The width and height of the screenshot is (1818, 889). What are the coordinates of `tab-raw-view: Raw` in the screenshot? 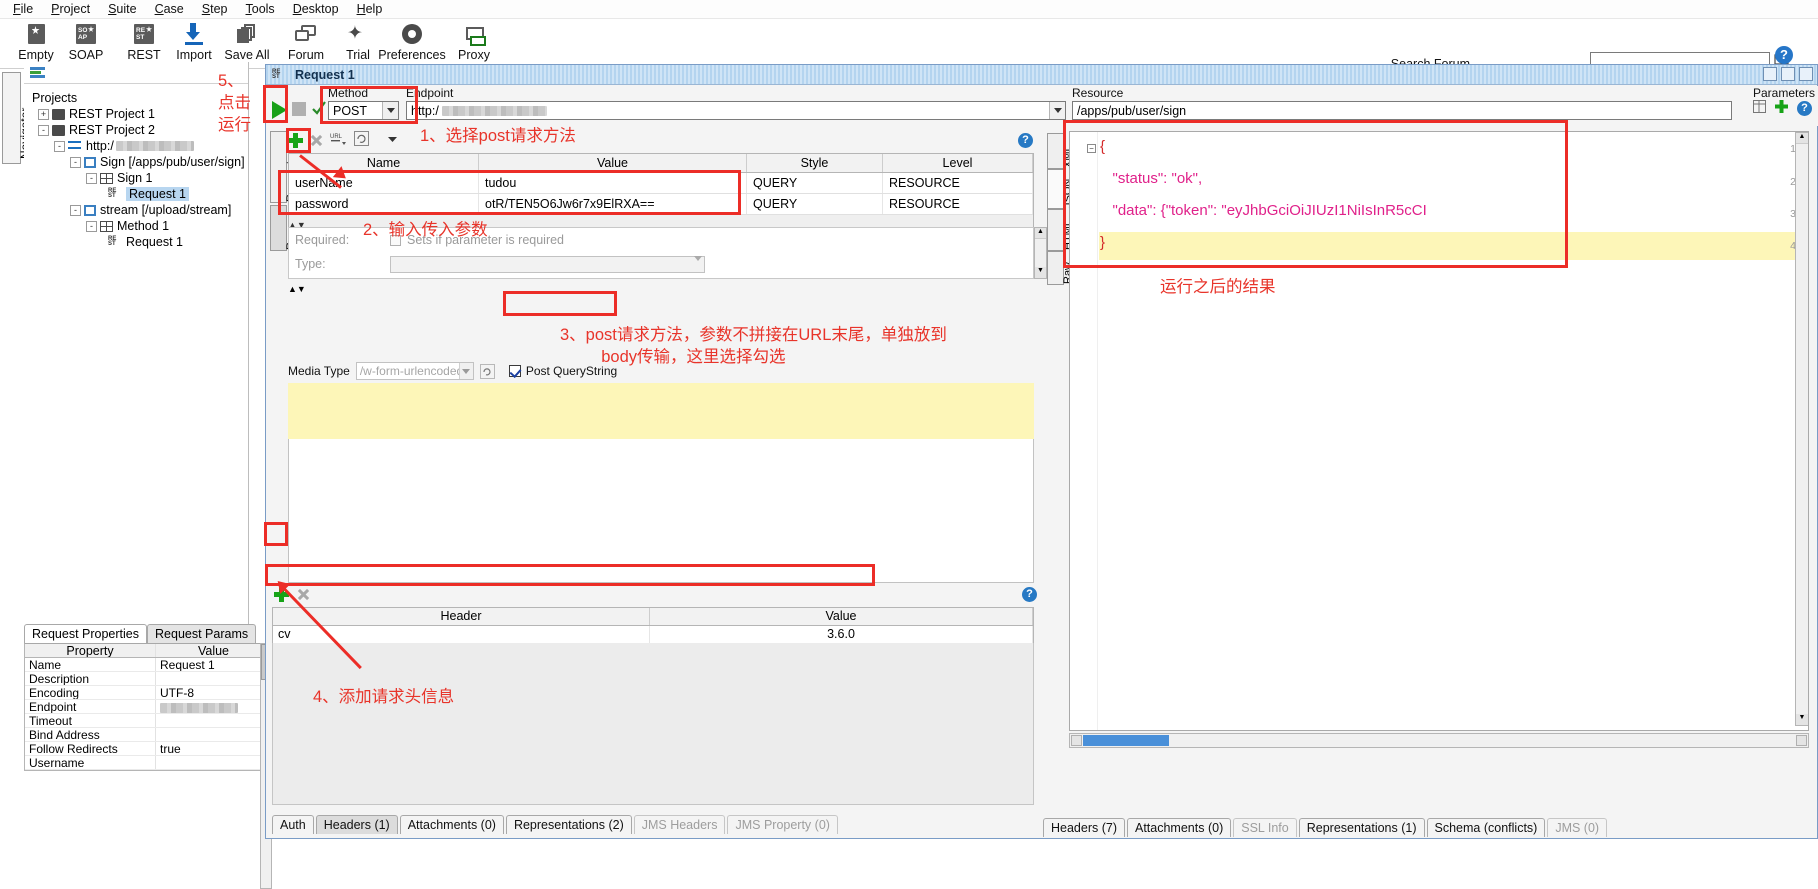 It's located at (283, 228).